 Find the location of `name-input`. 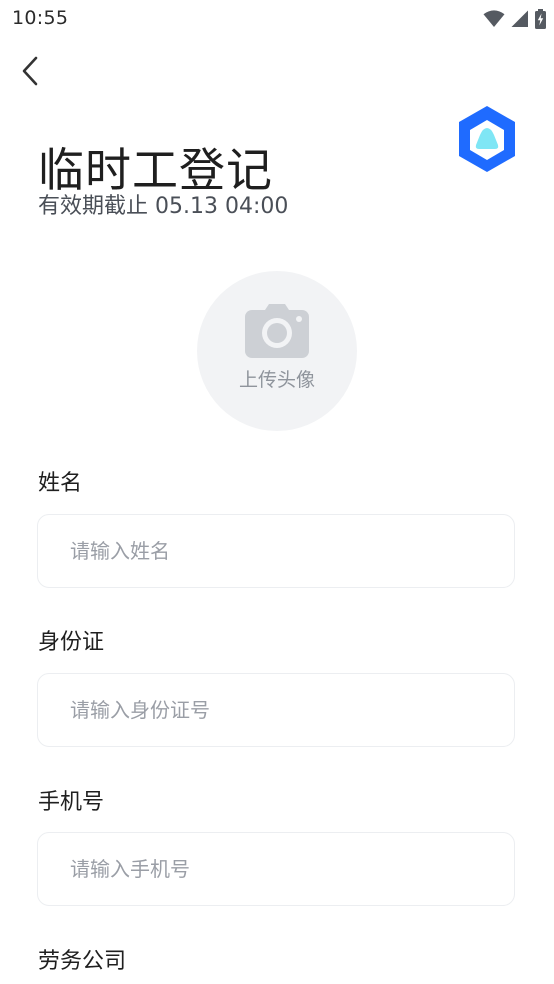

name-input is located at coordinates (276, 551).